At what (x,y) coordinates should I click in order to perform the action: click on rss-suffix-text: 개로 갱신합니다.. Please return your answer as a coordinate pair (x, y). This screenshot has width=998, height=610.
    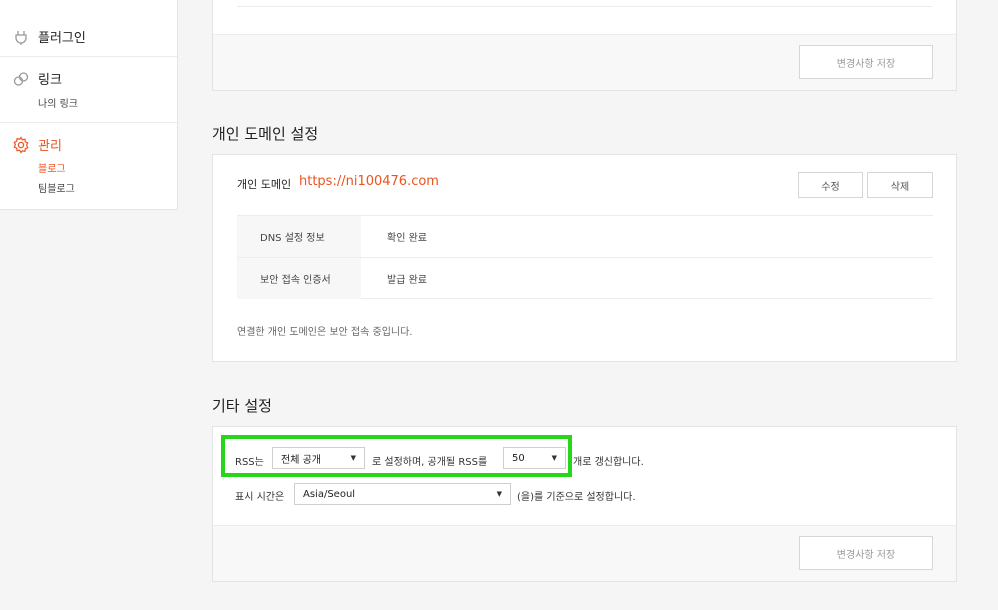
    Looking at the image, I should click on (608, 462).